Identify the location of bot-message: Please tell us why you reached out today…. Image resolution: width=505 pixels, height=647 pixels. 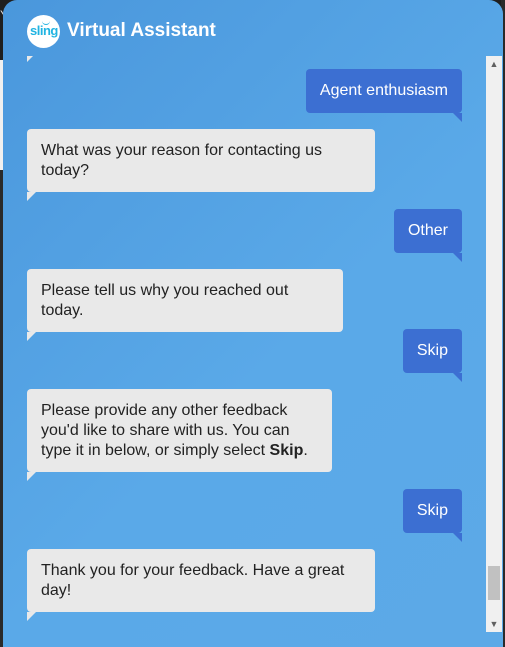
(185, 305).